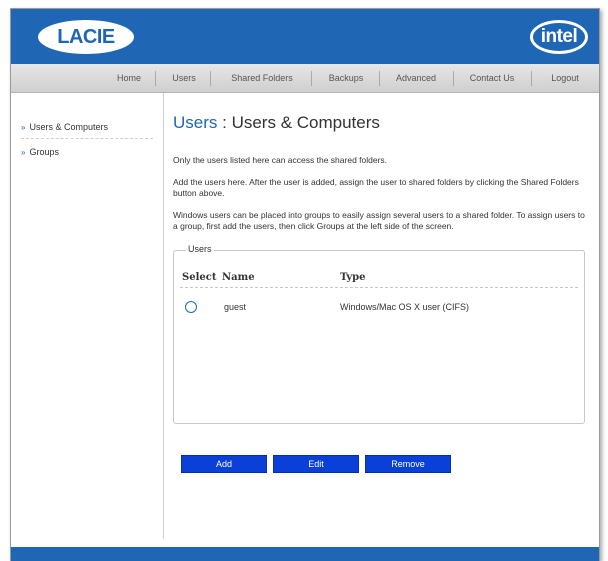  What do you see at coordinates (200, 249) in the screenshot?
I see `users-legend: Users` at bounding box center [200, 249].